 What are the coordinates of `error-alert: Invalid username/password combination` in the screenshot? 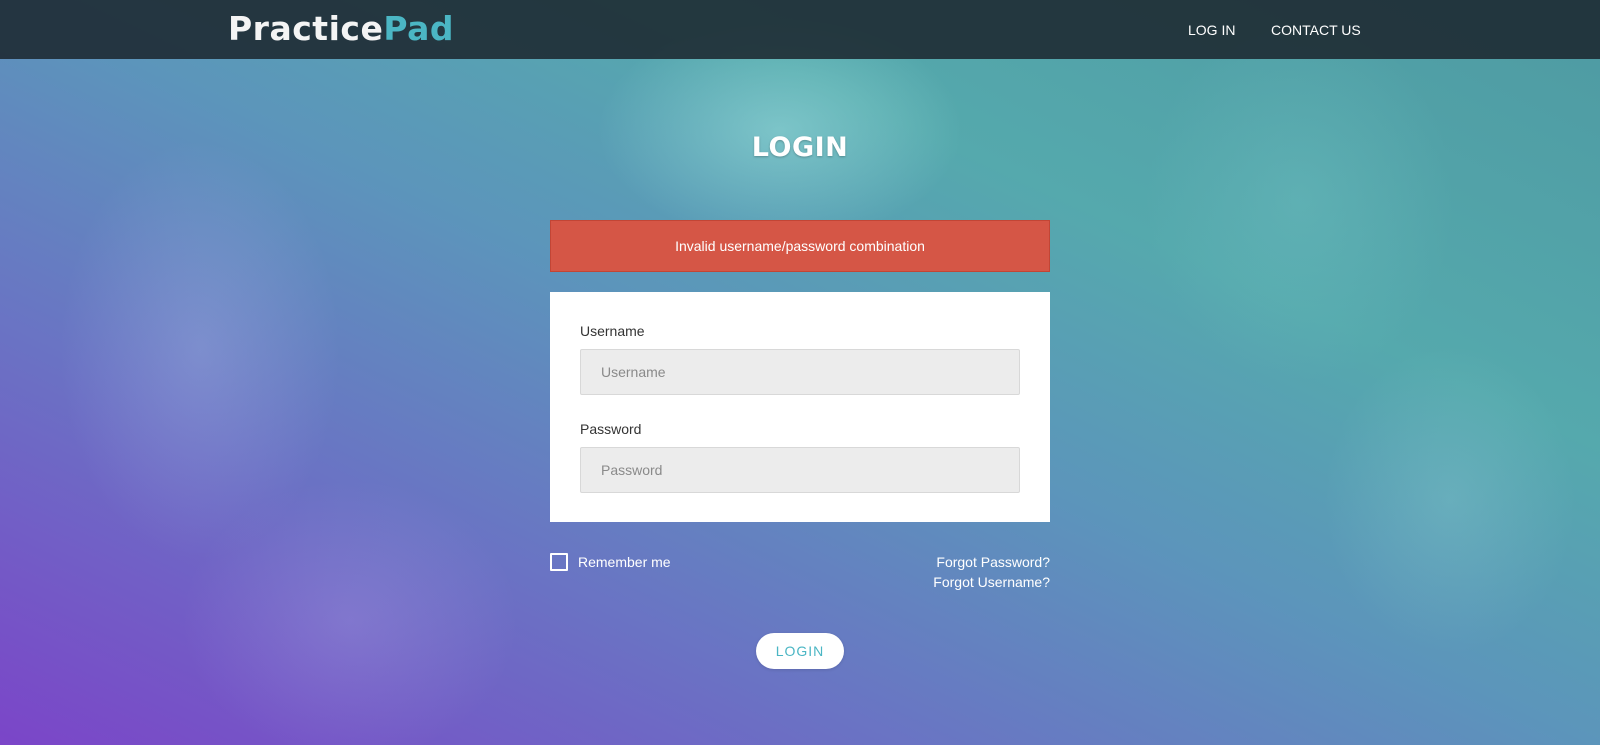 It's located at (800, 246).